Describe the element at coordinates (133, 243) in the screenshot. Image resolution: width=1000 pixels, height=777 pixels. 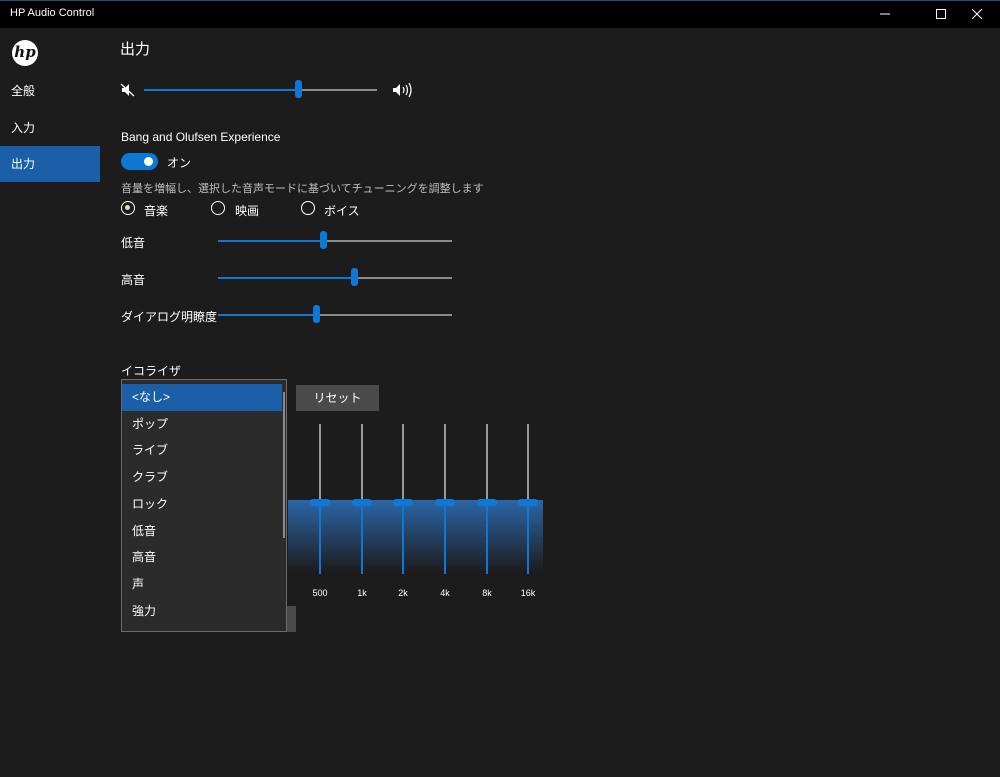
I see `bass-label: 低音` at that location.